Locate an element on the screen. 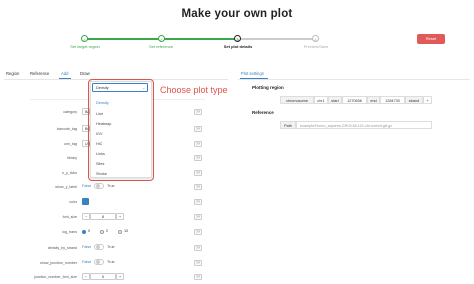 The height and width of the screenshot is (284, 474). strand-label: strand is located at coordinates (414, 100).